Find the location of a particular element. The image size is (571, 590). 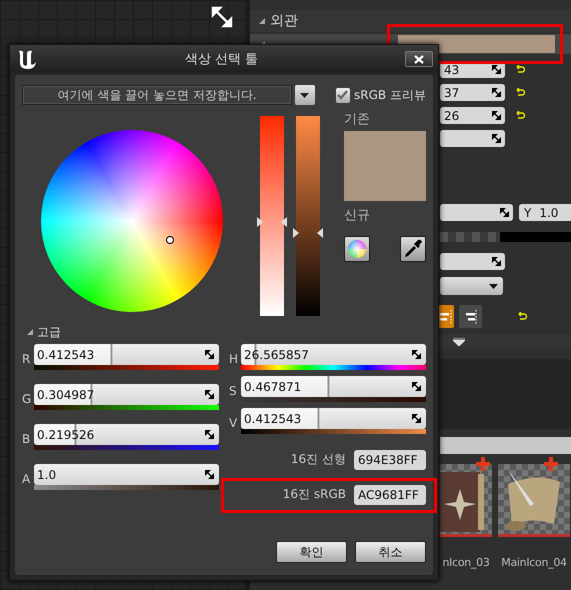

number-field: 26 is located at coordinates (472, 115).